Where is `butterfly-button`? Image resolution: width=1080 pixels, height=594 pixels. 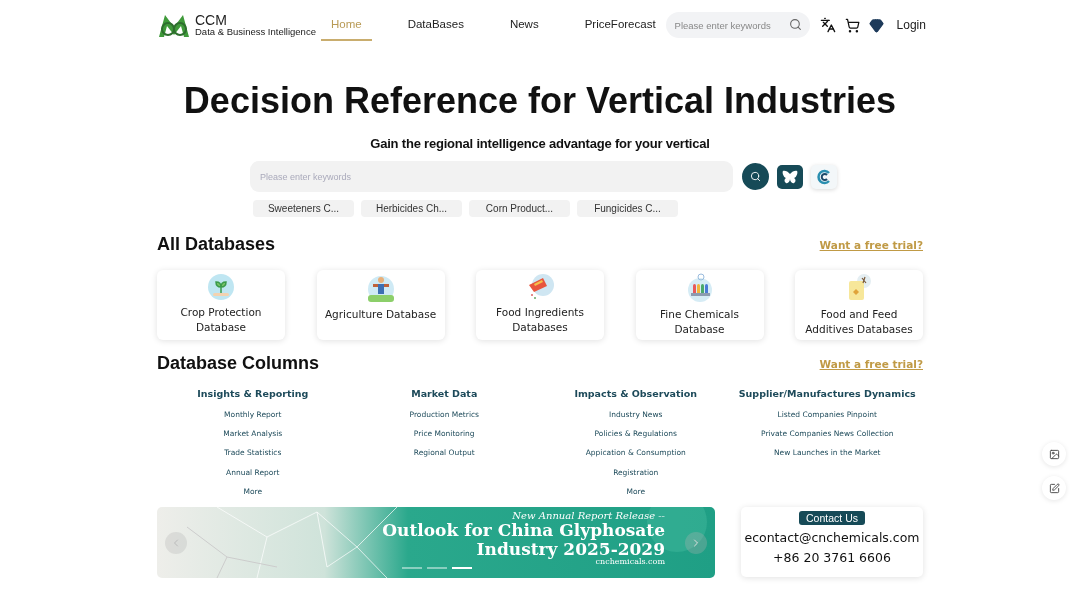
butterfly-button is located at coordinates (790, 176).